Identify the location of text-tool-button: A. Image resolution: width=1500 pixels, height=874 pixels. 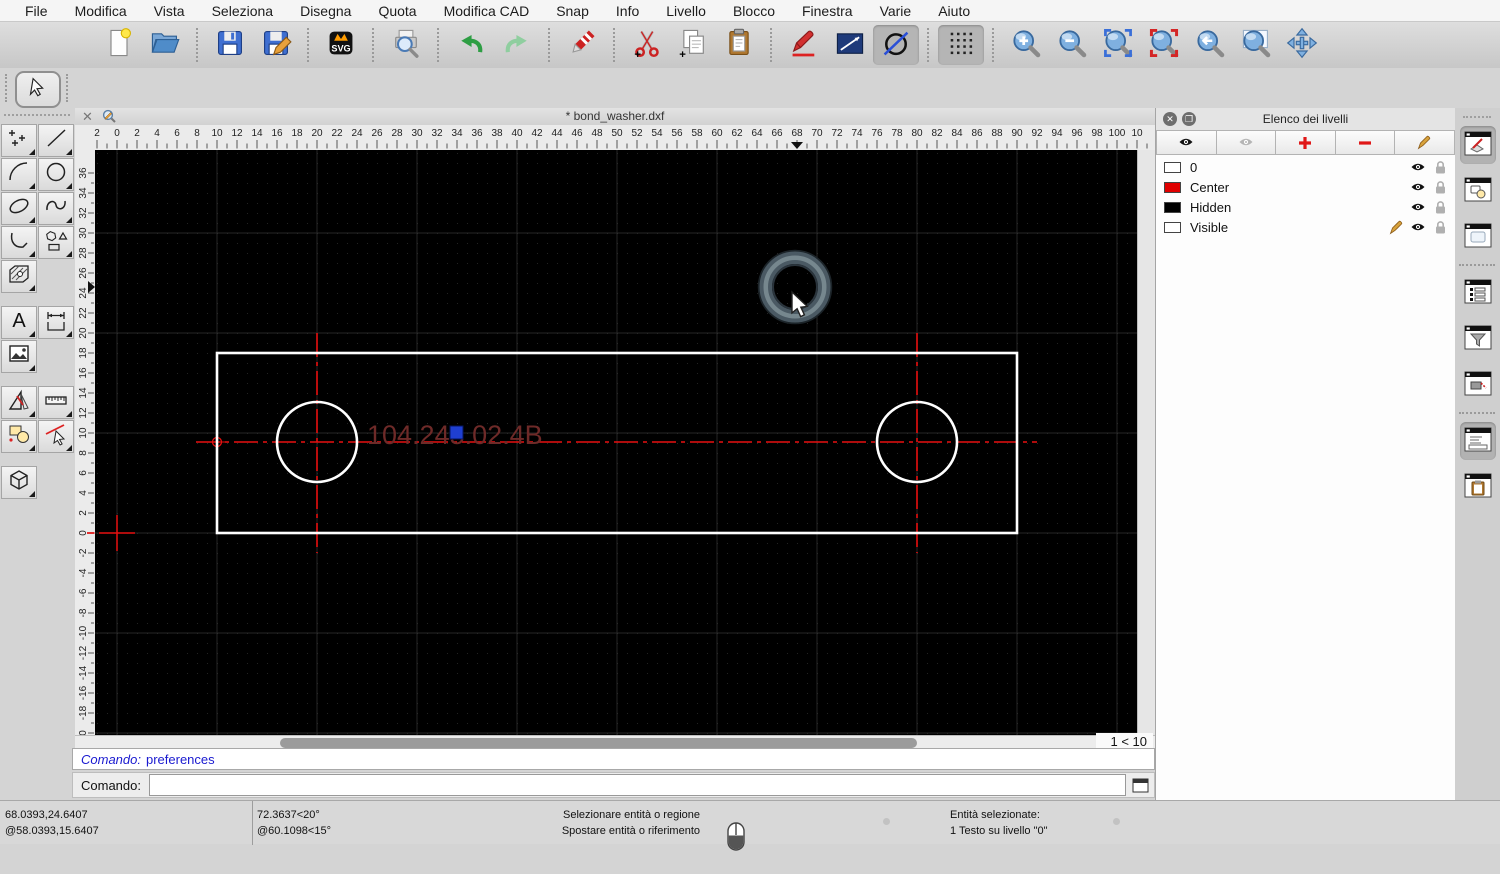
(19, 322).